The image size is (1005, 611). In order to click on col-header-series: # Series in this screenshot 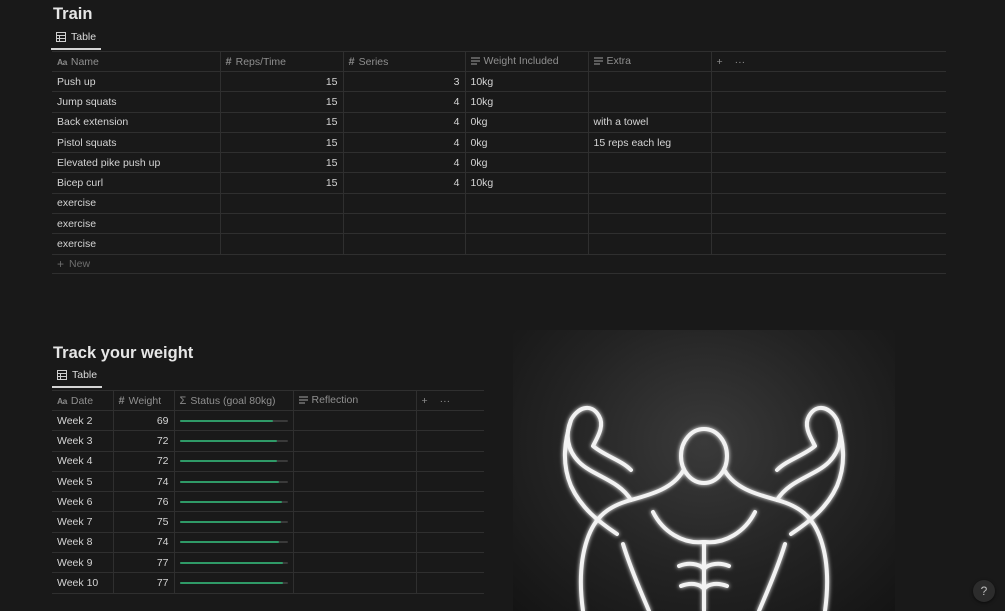, I will do `click(404, 61)`.